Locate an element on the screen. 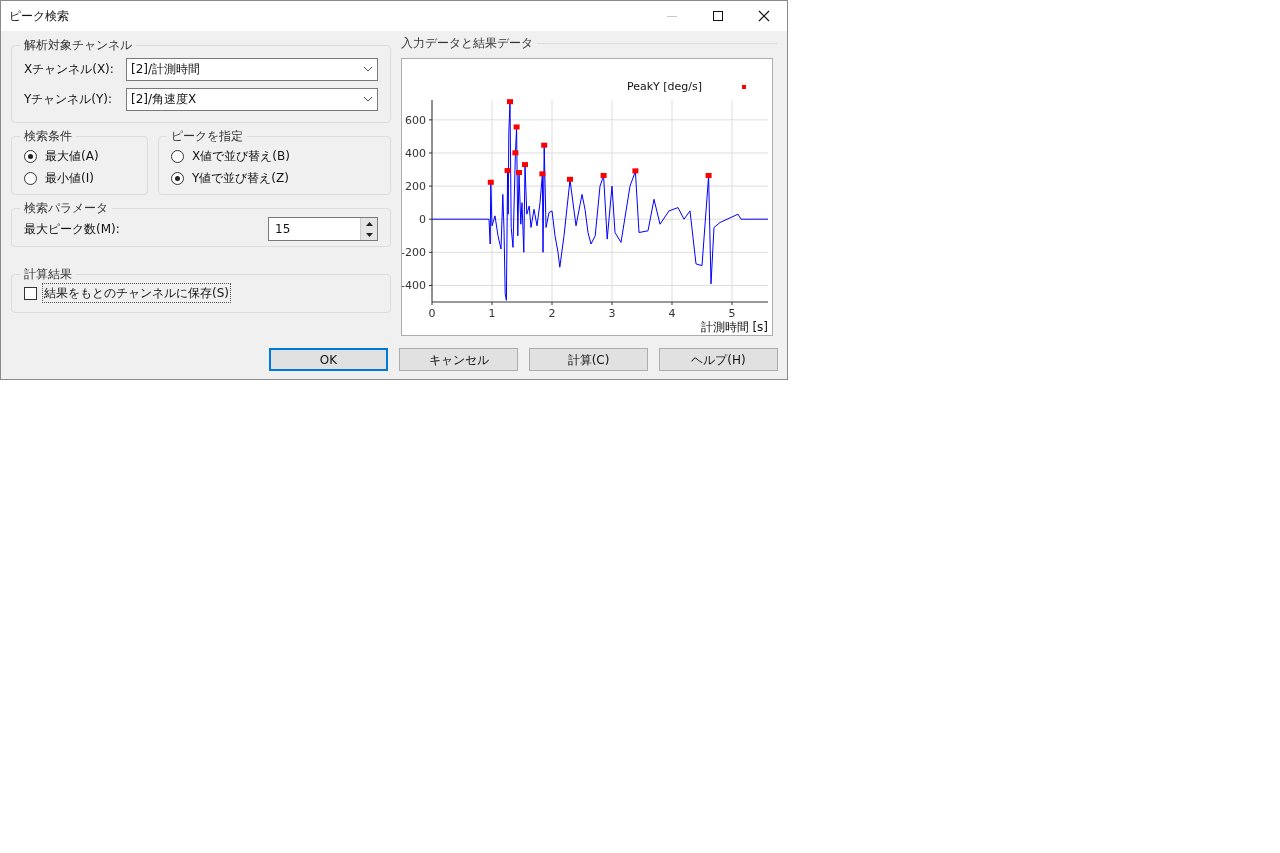  group-title: 計算結果 is located at coordinates (48, 274).